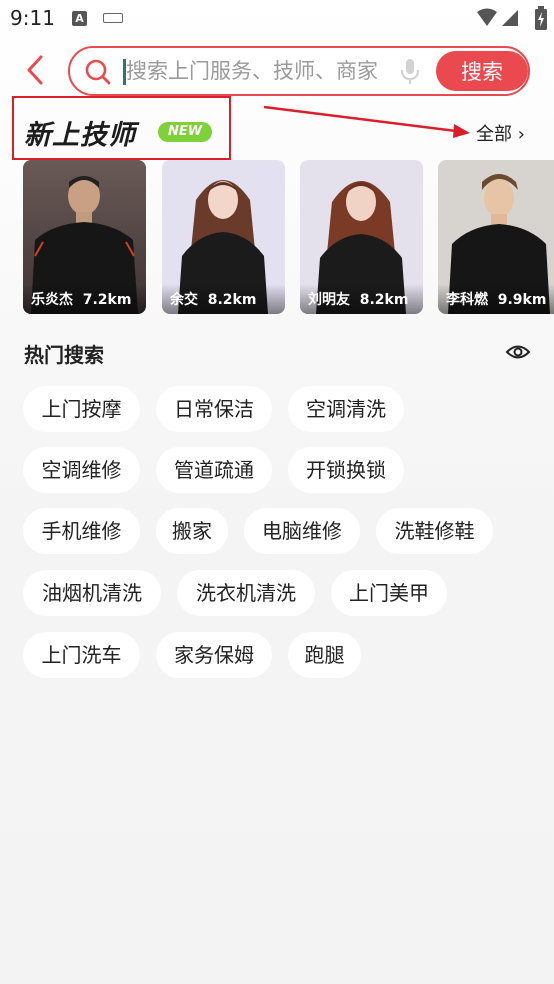 The width and height of the screenshot is (554, 984). What do you see at coordinates (192, 531) in the screenshot?
I see `hot-search-chip: 搬家` at bounding box center [192, 531].